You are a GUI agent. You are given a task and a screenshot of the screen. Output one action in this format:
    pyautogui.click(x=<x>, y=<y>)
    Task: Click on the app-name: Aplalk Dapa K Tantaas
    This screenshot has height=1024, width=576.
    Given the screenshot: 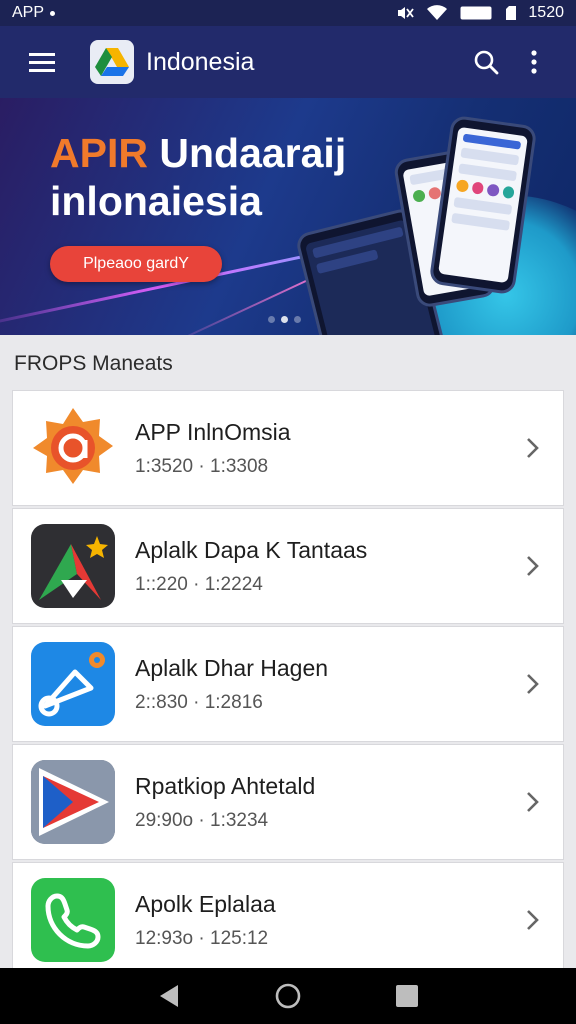 What is the action you would take?
    pyautogui.click(x=251, y=549)
    